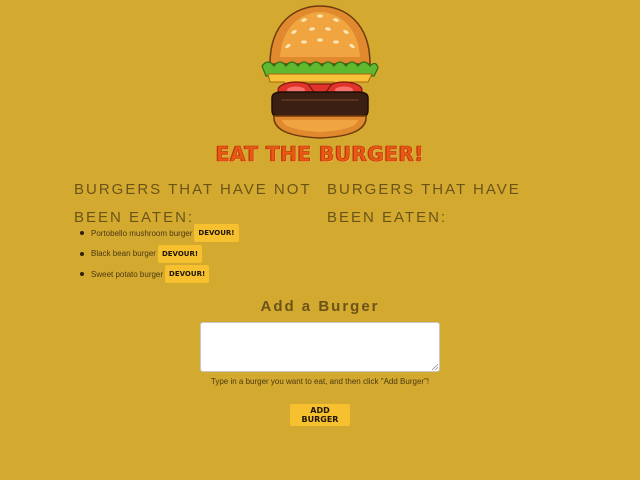  I want to click on list-item: Portobello mushroom burger DEVOUR!, so click(159, 233).